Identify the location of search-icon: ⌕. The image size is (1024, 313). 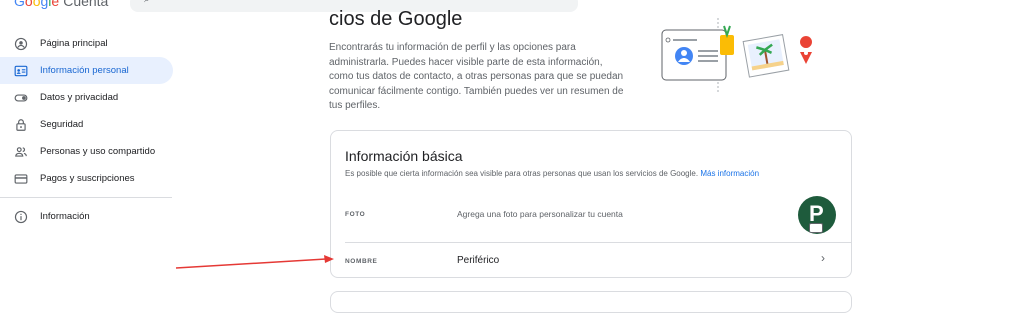
(147, 2).